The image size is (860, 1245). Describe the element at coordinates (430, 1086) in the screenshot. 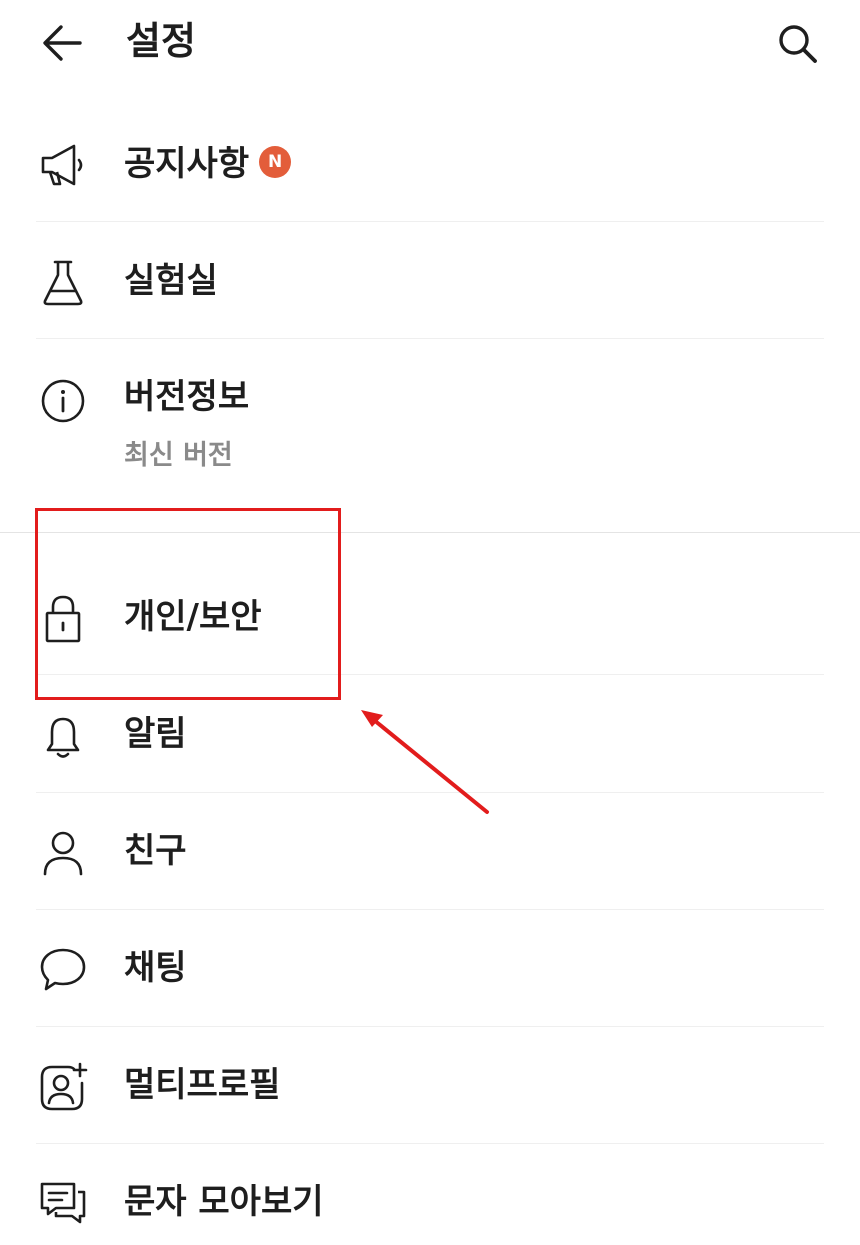

I see `menu-item-multiprofile: 멀티프로필` at that location.